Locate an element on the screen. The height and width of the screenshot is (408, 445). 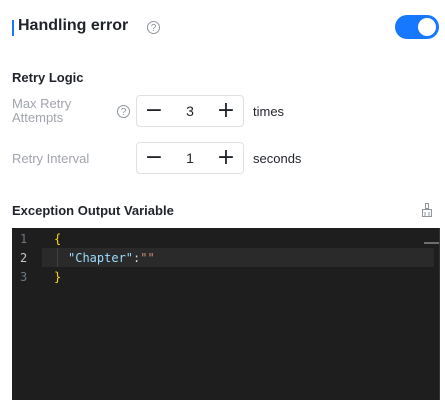
code-line-2: "Chapter":"" is located at coordinates (111, 258).